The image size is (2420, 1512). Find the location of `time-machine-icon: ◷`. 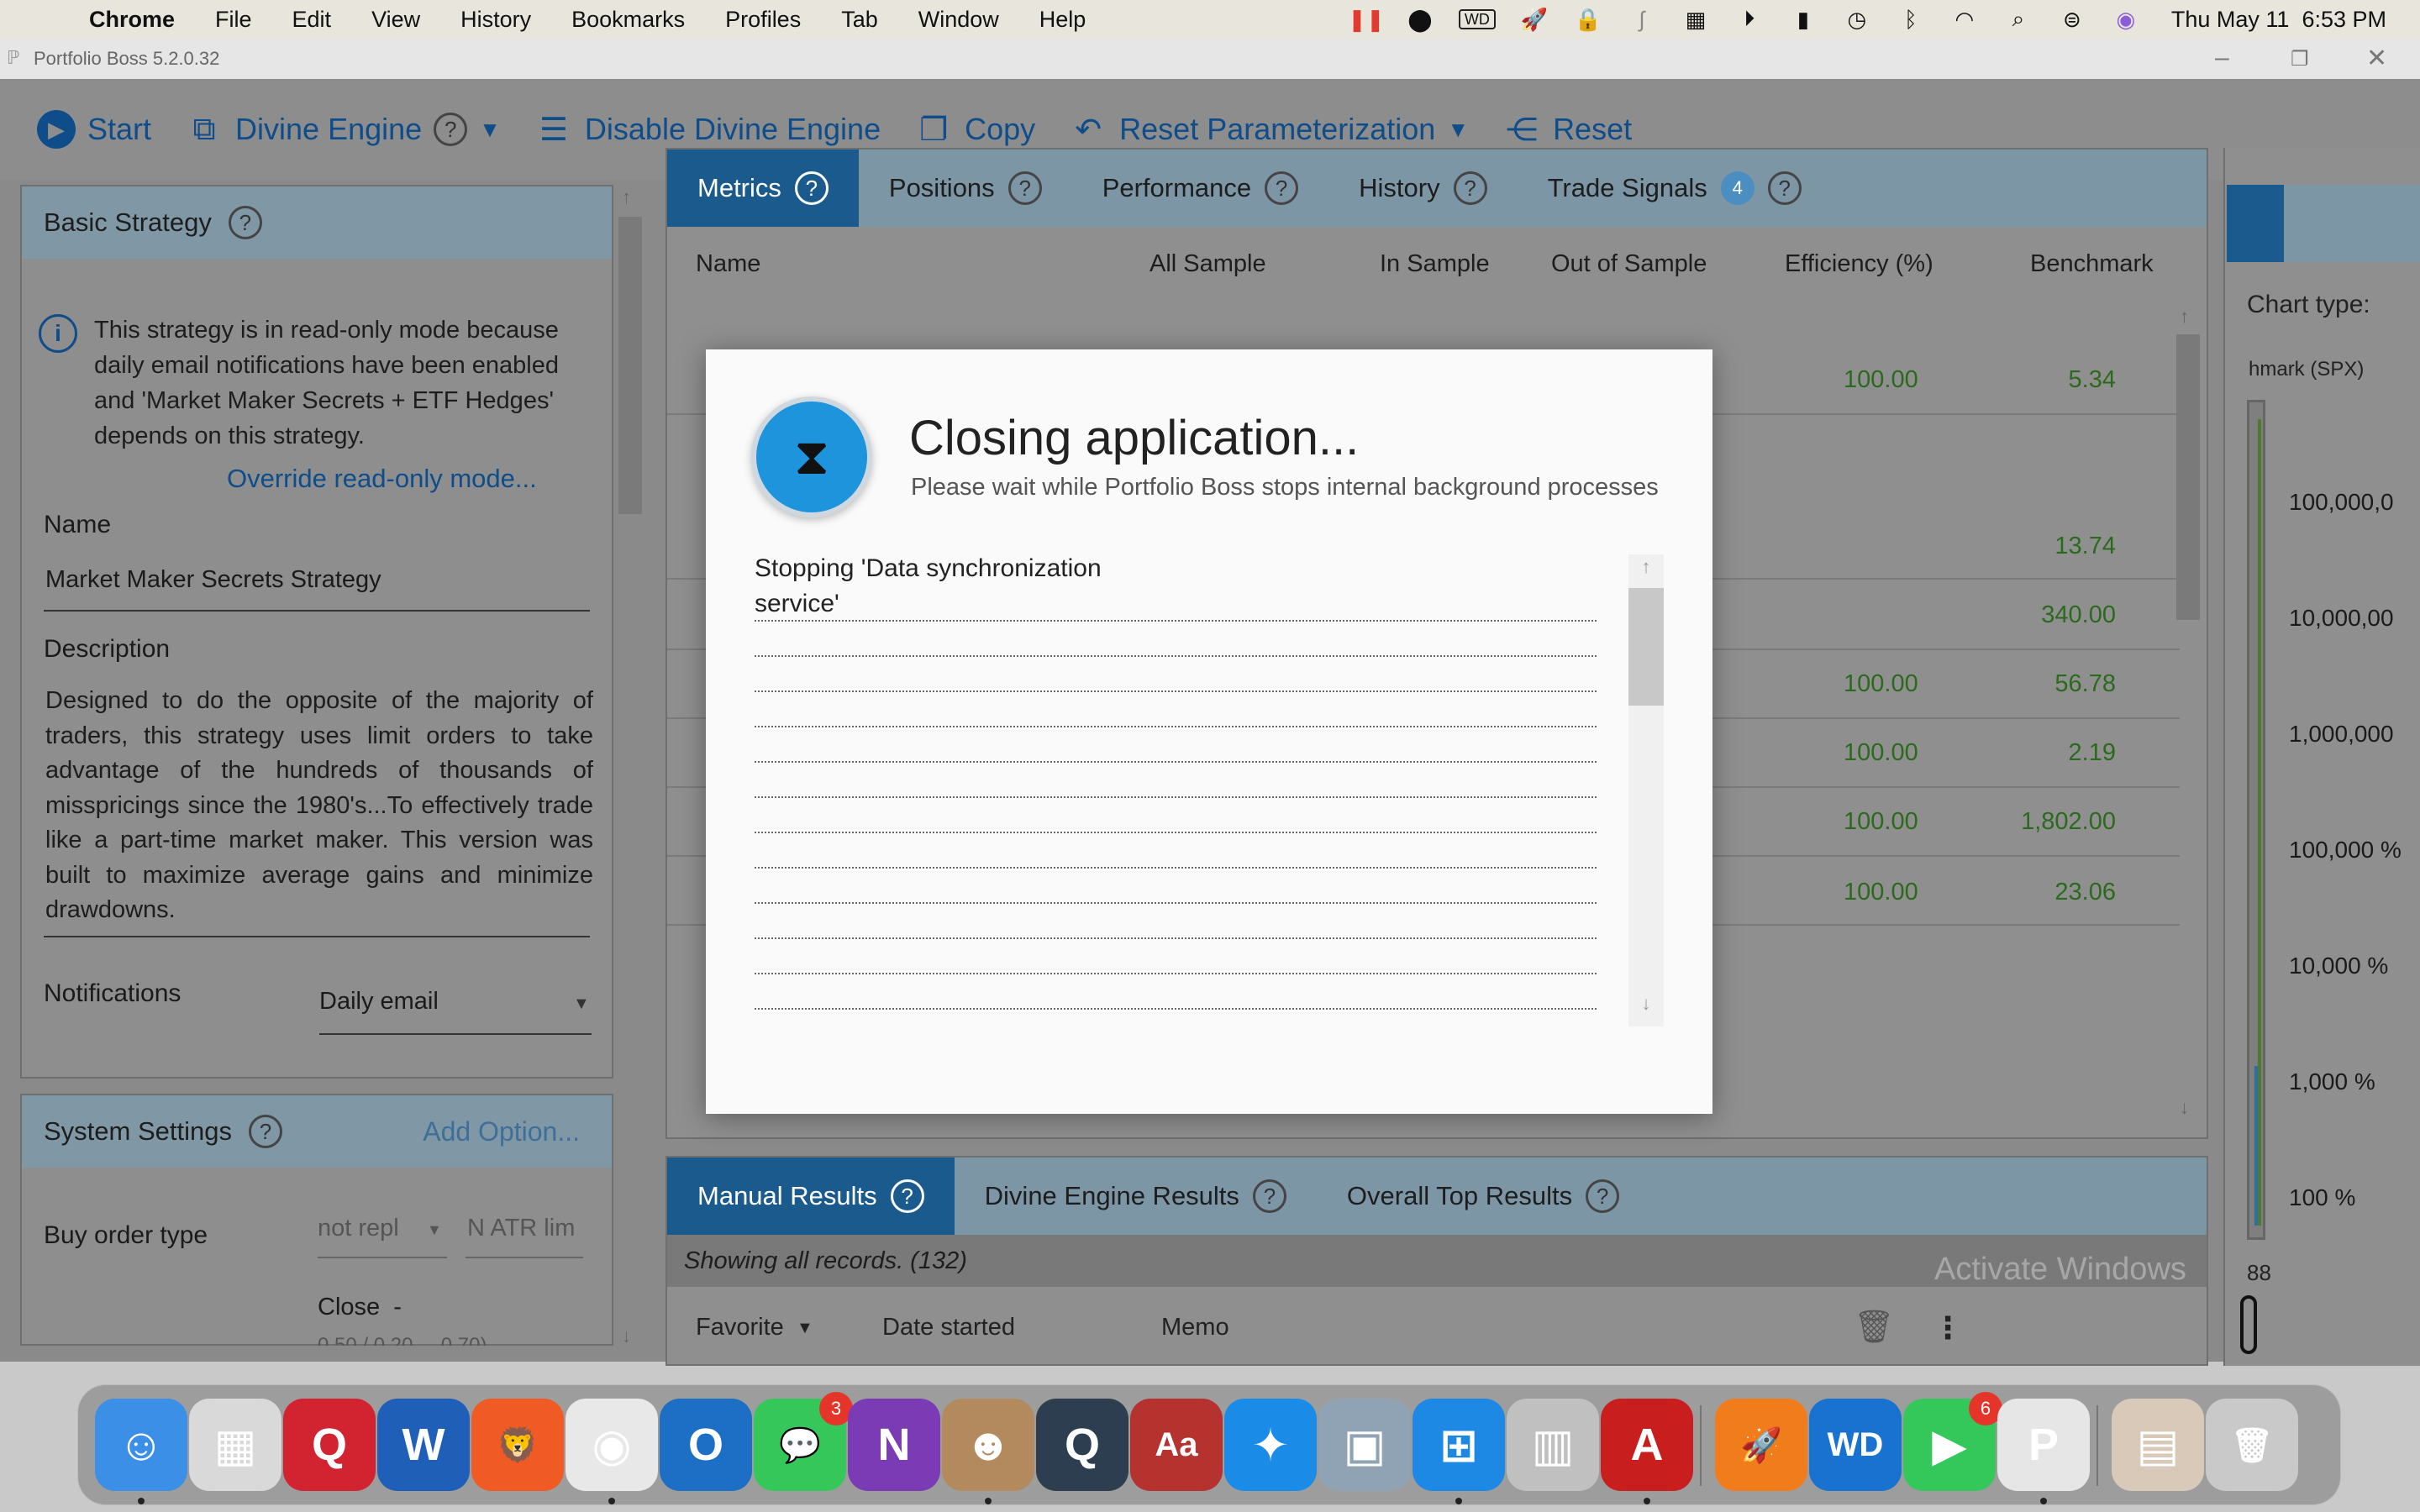

time-machine-icon: ◷ is located at coordinates (1857, 19).